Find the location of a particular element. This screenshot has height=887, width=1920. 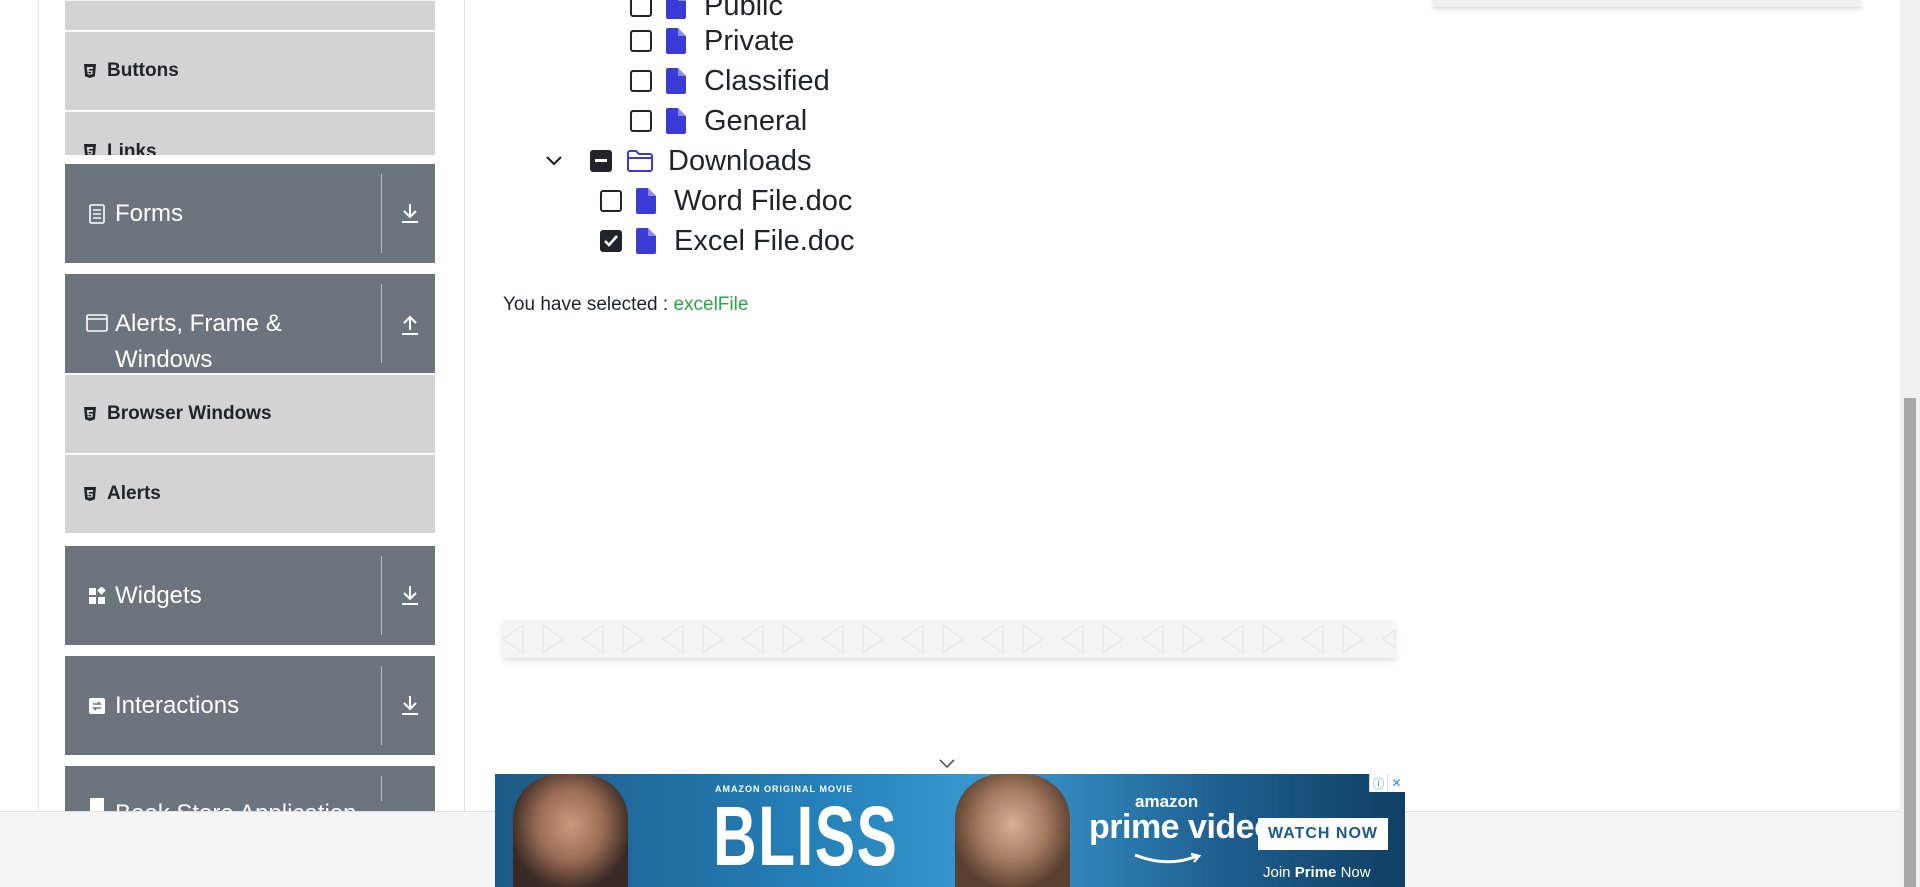

sidebar-group-label: Alerts, Frame & Windows is located at coordinates (198, 341).